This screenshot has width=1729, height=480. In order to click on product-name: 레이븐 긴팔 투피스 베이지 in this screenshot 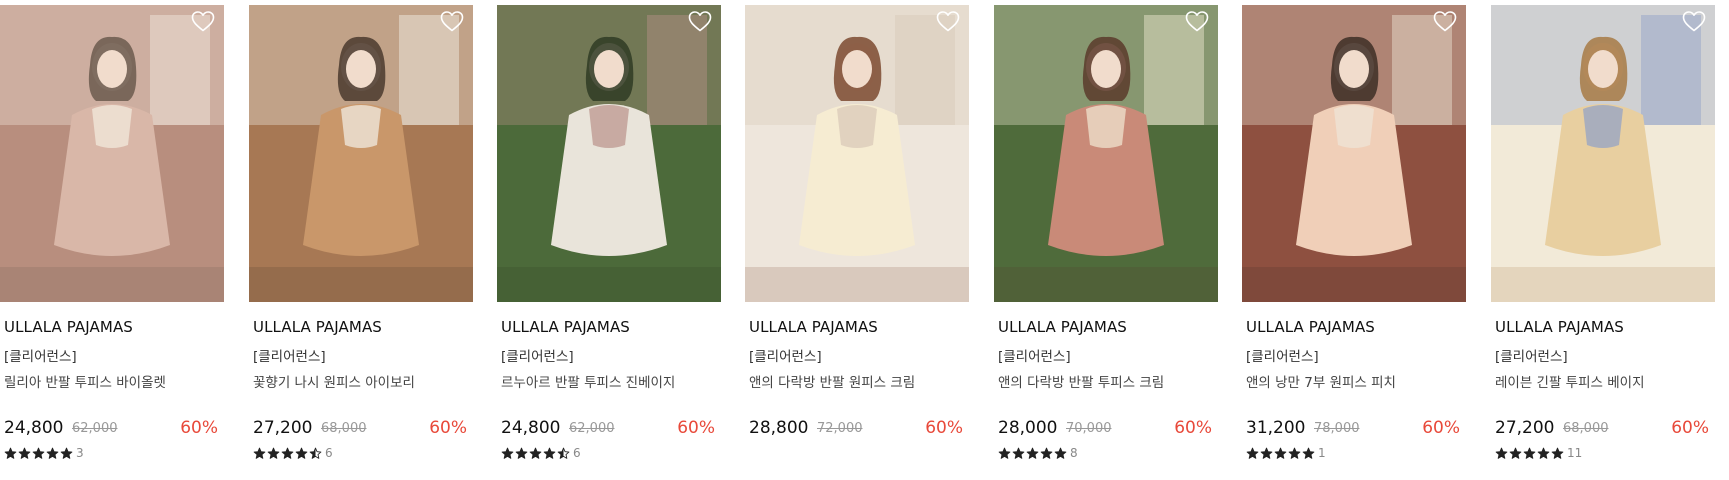, I will do `click(1570, 381)`.